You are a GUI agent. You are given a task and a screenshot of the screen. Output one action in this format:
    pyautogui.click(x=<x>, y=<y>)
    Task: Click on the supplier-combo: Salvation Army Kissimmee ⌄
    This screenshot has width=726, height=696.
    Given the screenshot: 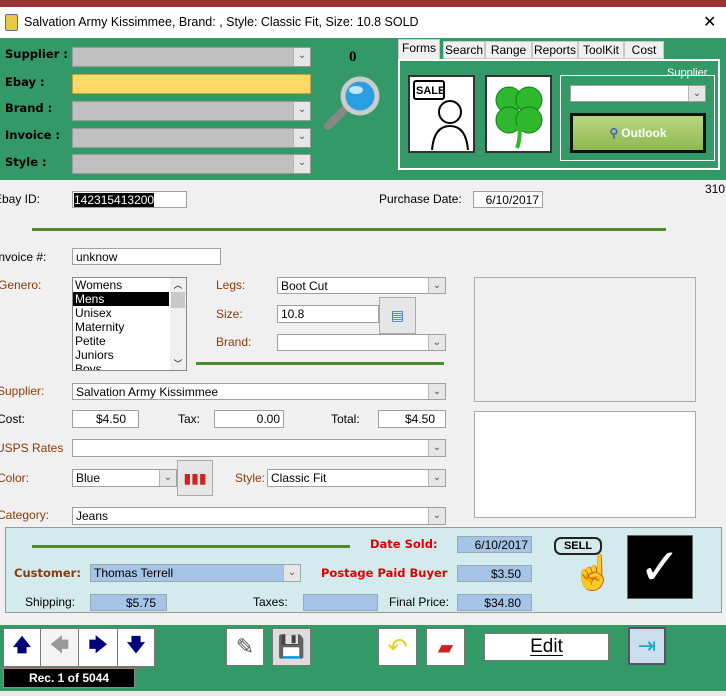 What is the action you would take?
    pyautogui.click(x=259, y=391)
    